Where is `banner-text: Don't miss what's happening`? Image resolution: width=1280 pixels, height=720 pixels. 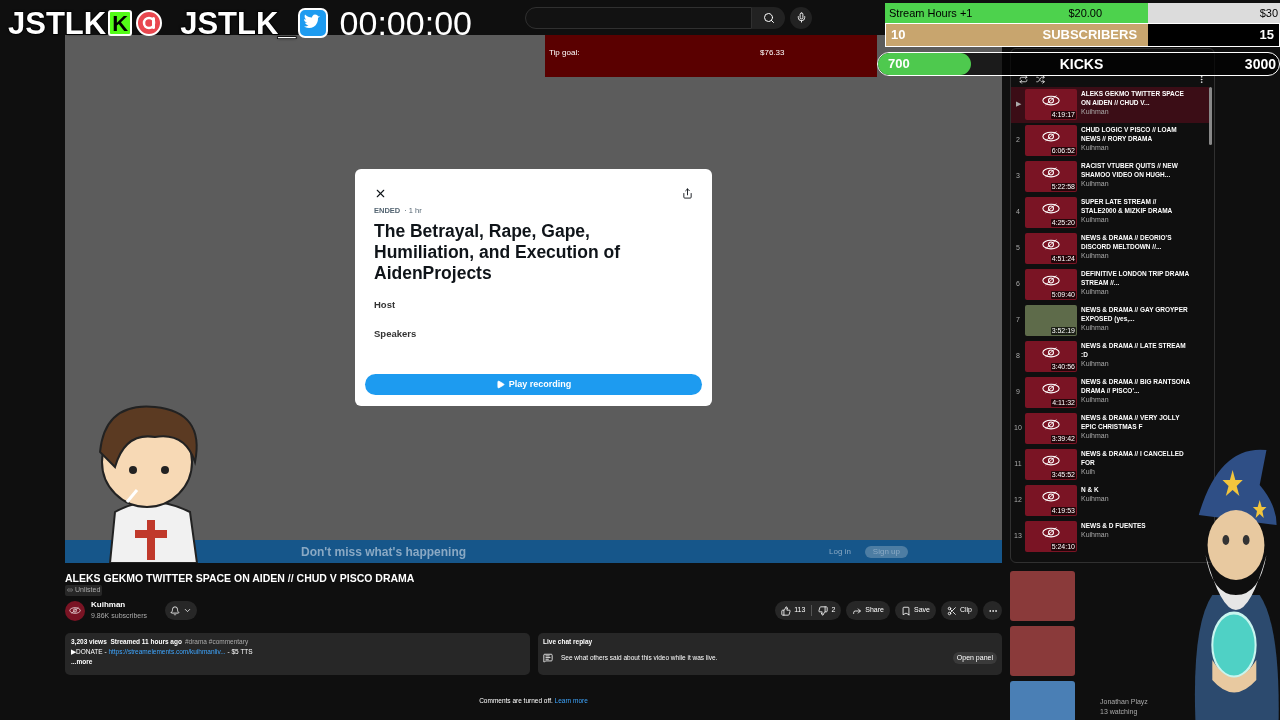 banner-text: Don't miss what's happening is located at coordinates (384, 552).